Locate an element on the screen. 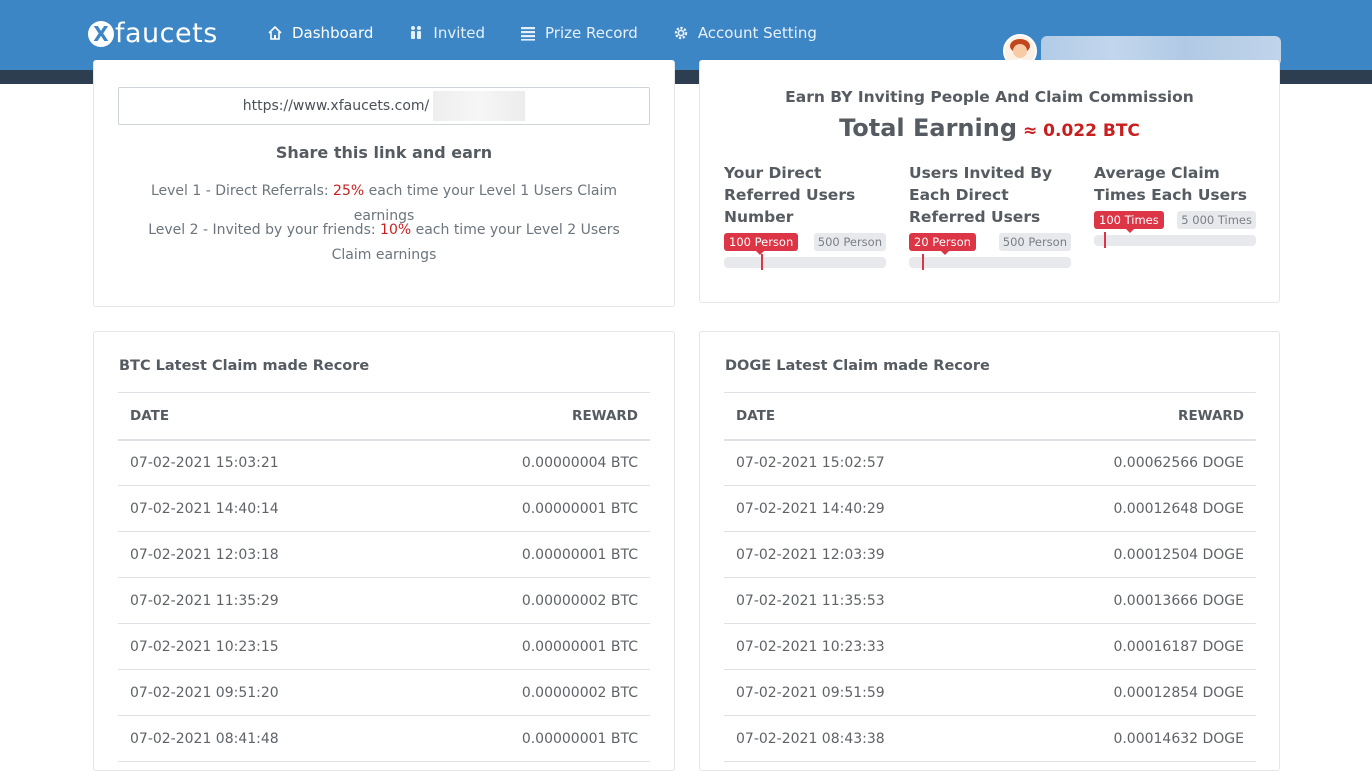  table-row: 07-02-2021 14:40:14 0.00000001 BTC is located at coordinates (384, 508).